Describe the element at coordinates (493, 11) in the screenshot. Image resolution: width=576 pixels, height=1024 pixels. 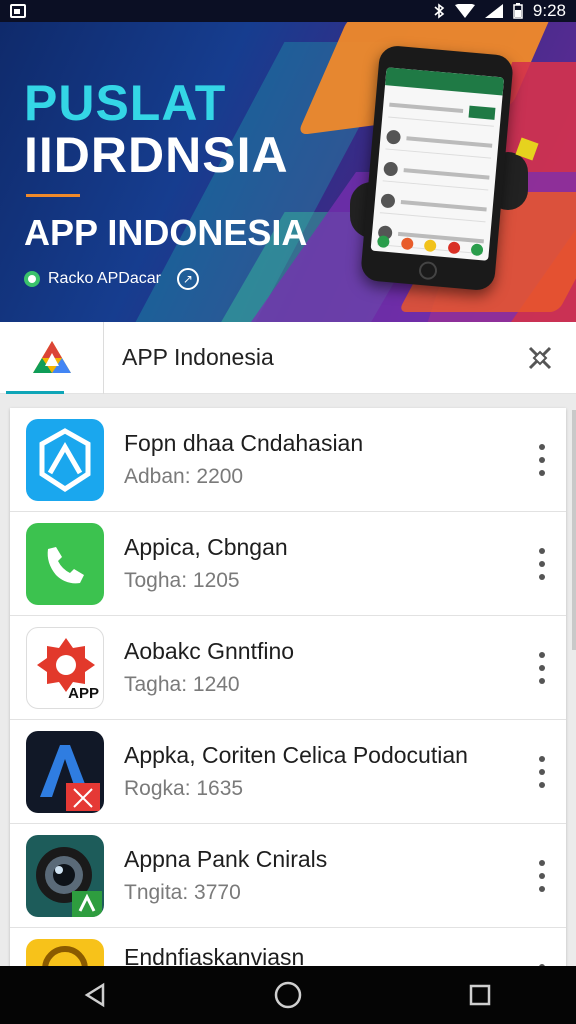
I see `signal-icon` at that location.